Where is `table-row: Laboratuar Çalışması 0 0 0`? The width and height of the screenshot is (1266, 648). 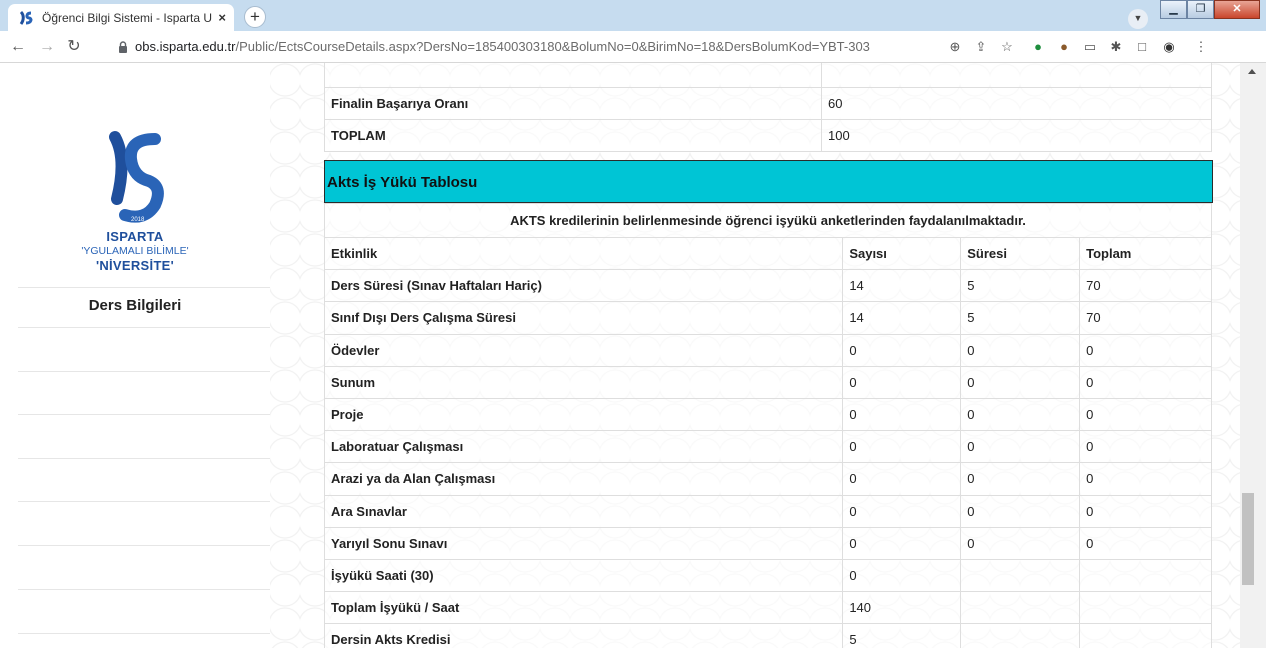 table-row: Laboratuar Çalışması 0 0 0 is located at coordinates (767, 447).